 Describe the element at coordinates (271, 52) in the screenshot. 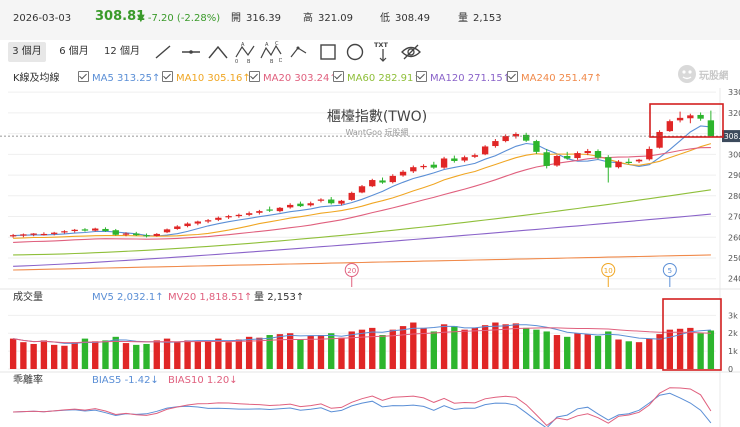

I see `abcd-pattern-icon: A C B D` at that location.